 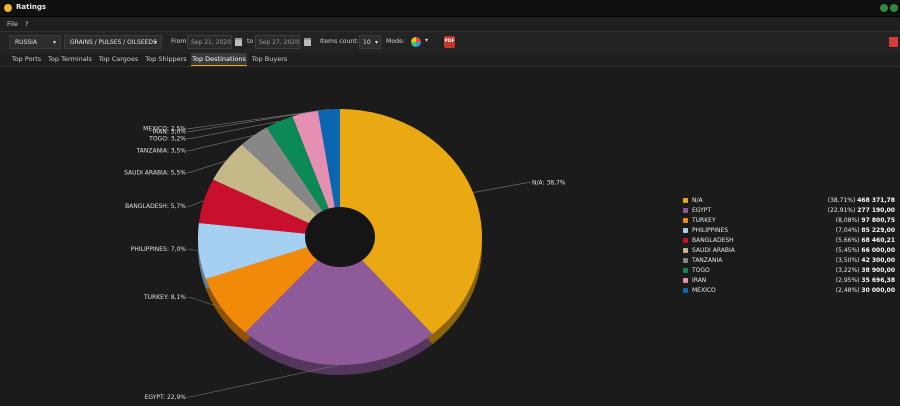 I want to click on window-title: Ratings, so click(x=31, y=7).